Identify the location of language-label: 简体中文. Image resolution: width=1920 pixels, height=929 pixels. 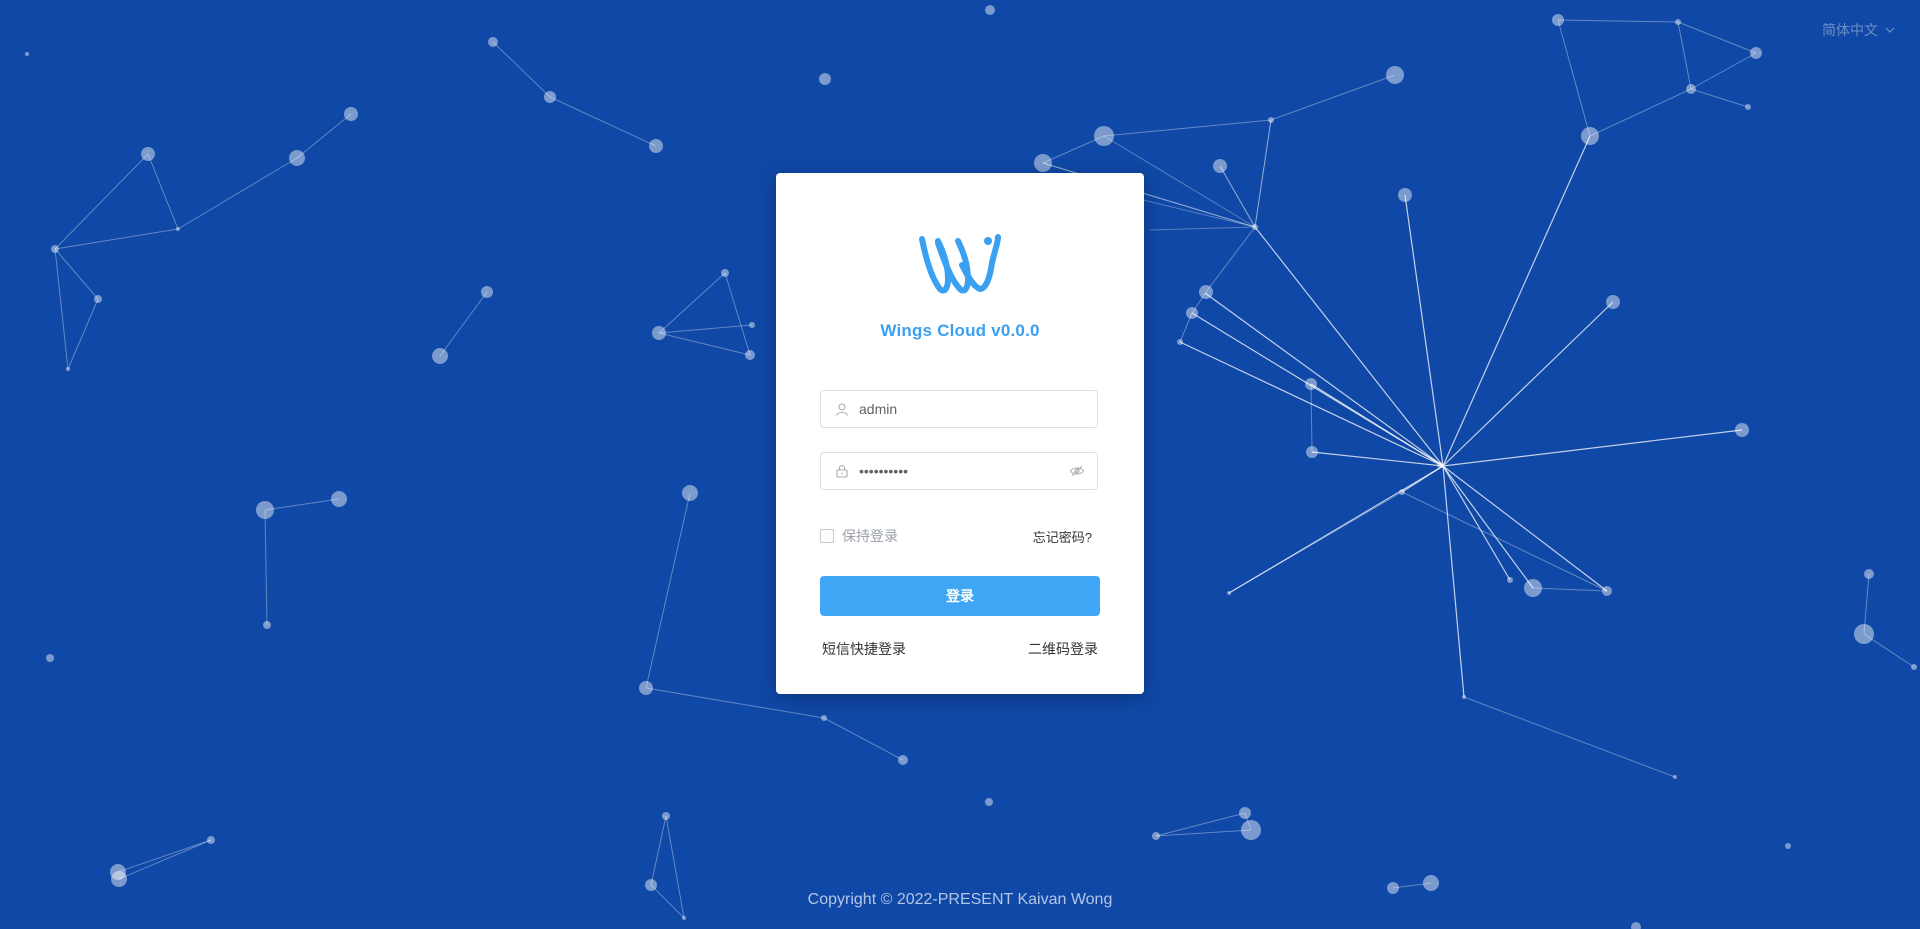
(1850, 30).